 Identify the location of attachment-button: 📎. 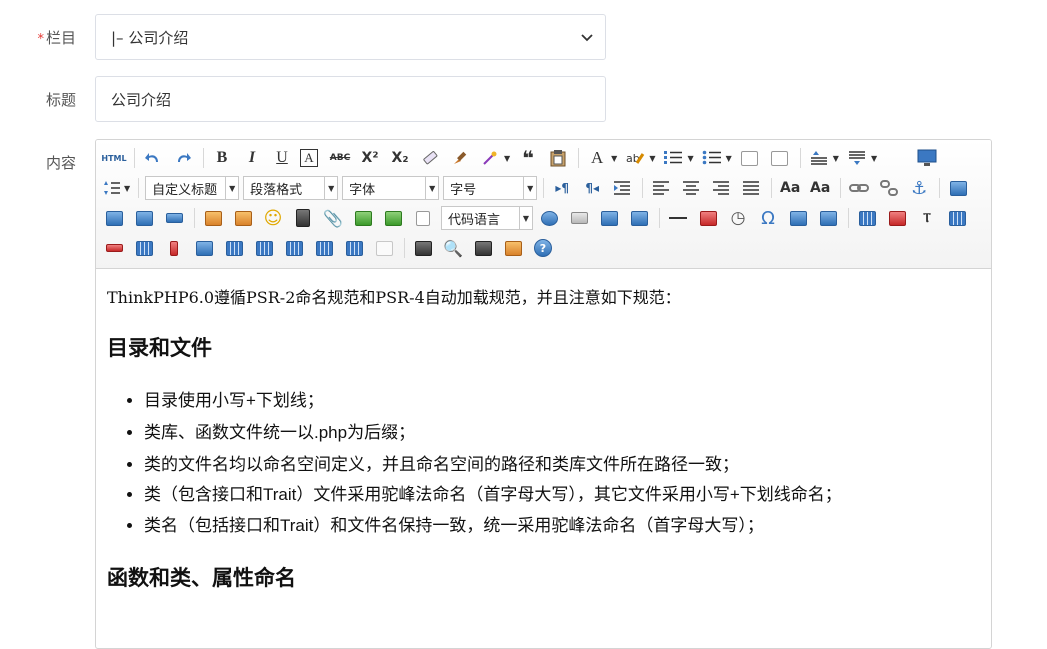
(333, 218).